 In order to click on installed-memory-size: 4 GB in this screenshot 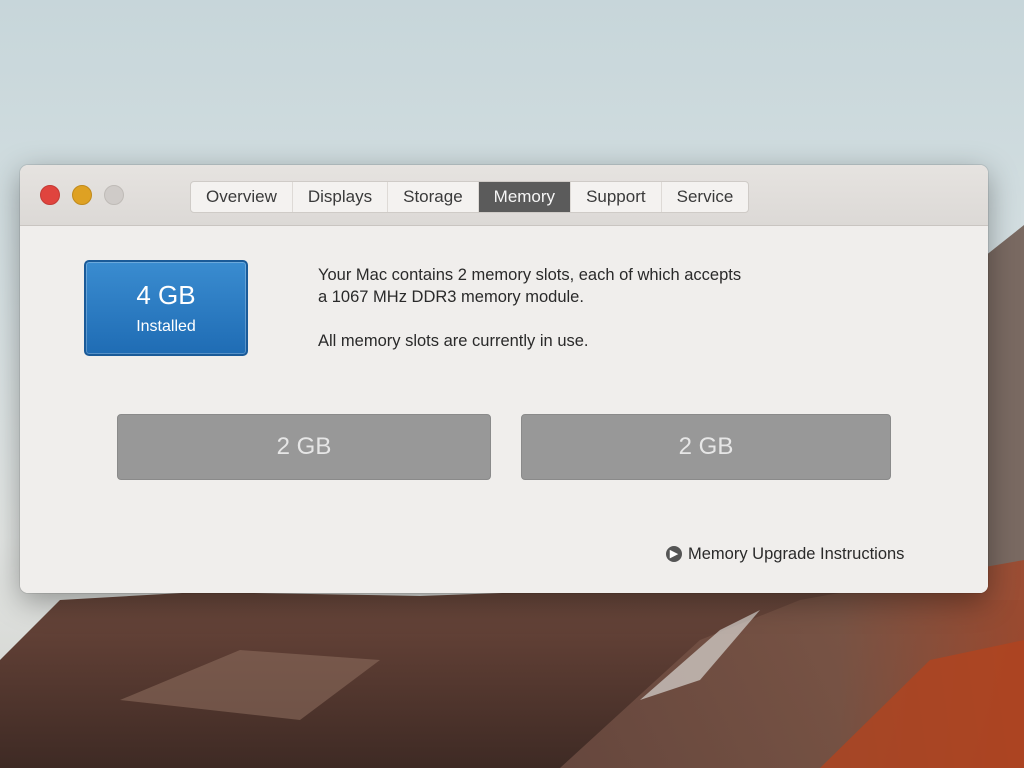, I will do `click(166, 295)`.